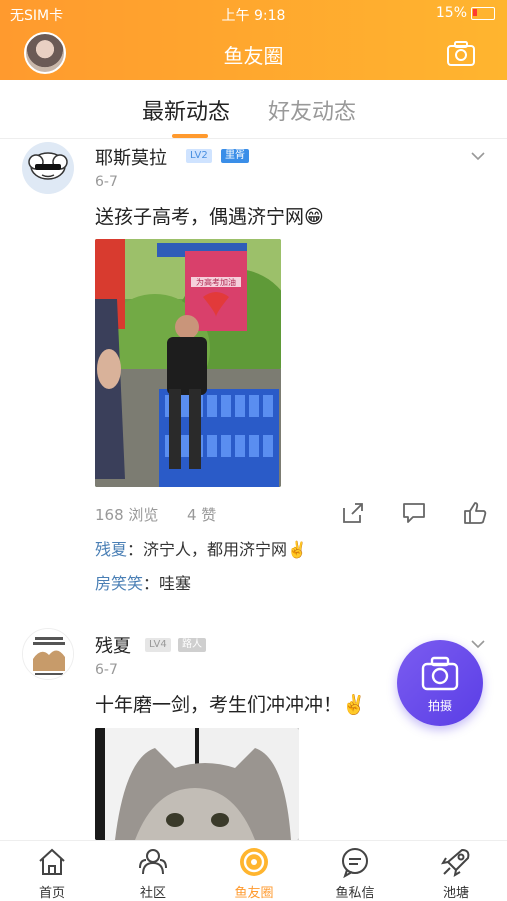  What do you see at coordinates (52, 861) in the screenshot?
I see `home-icon` at bounding box center [52, 861].